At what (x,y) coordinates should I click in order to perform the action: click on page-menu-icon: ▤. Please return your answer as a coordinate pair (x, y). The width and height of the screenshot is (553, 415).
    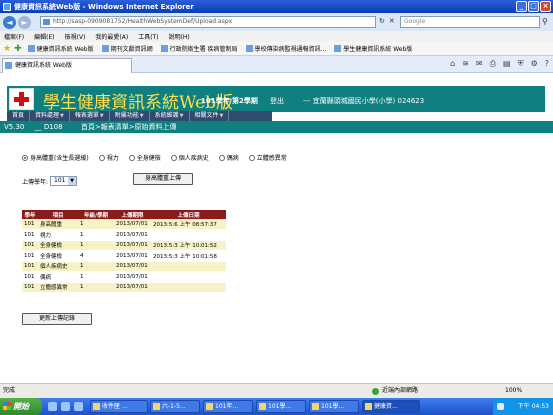
    Looking at the image, I should click on (507, 64).